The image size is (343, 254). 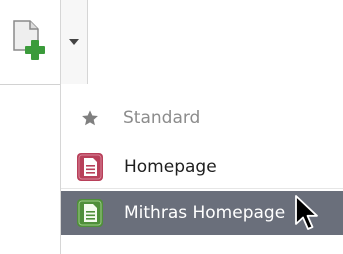 I want to click on star-icon, so click(x=90, y=118).